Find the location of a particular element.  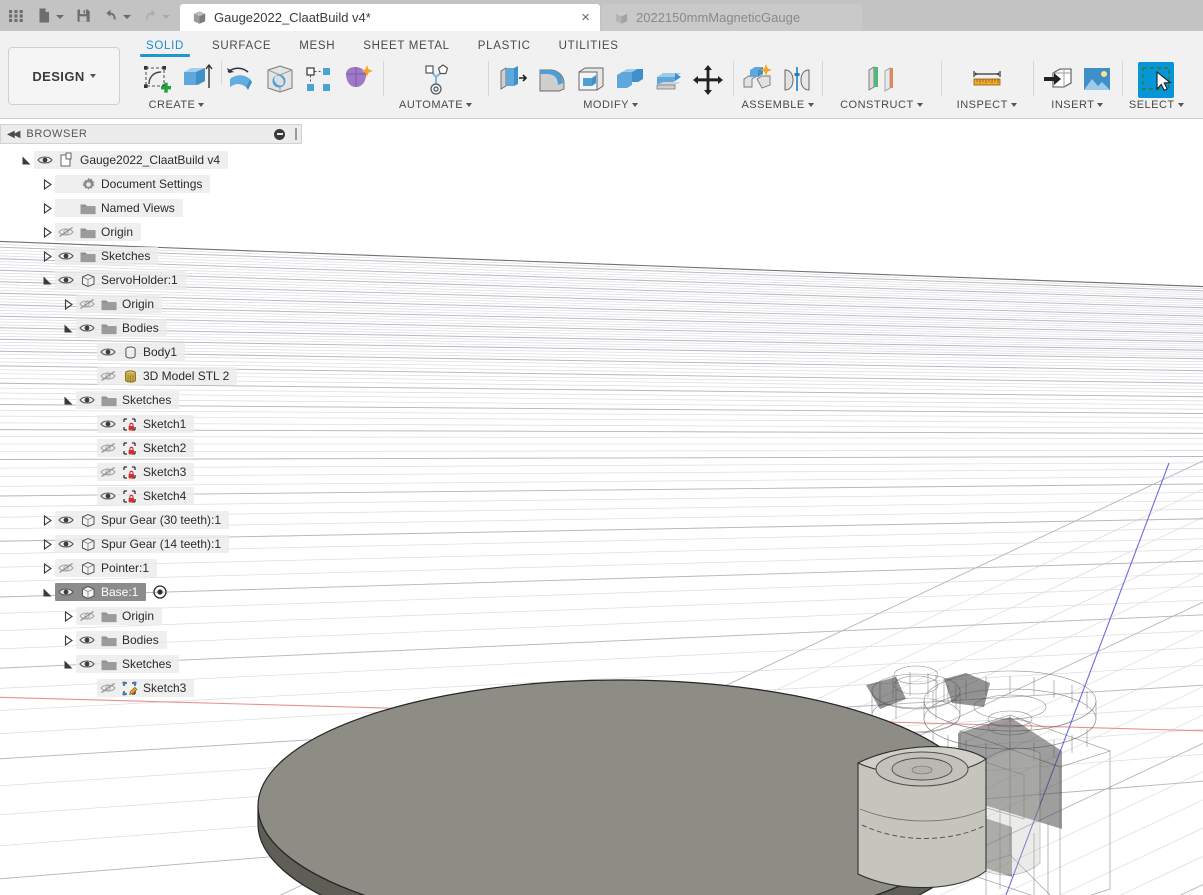

shell-icon is located at coordinates (591, 80).